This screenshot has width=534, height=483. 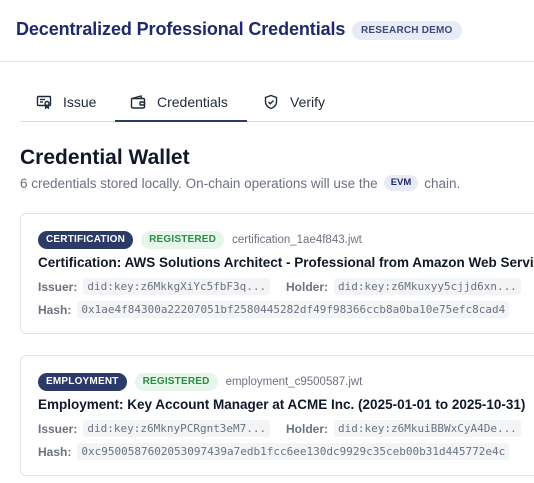 I want to click on tab-bar: Issue Credentials Verify, so click(x=277, y=102).